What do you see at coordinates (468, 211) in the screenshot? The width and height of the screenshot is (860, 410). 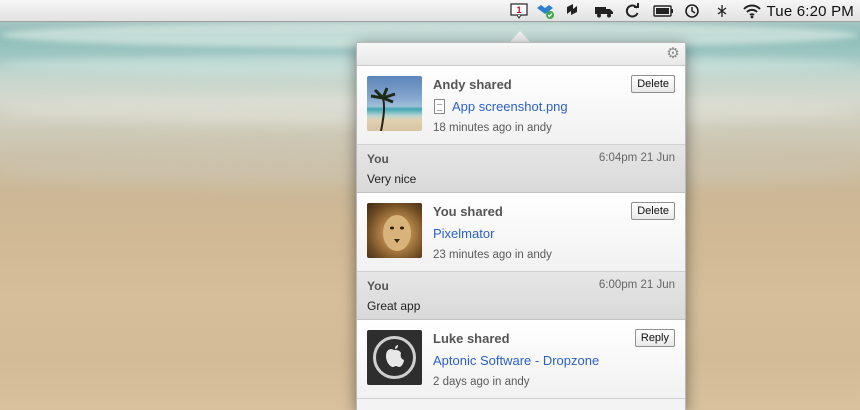 I see `item-title: You shared` at bounding box center [468, 211].